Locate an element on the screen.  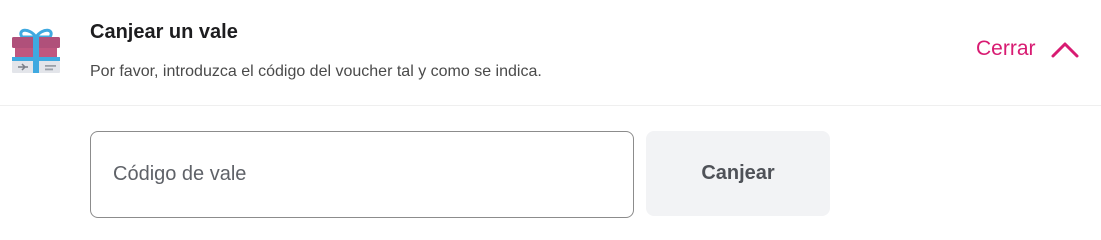
close-toggle-button: Cerrar is located at coordinates (1028, 49).